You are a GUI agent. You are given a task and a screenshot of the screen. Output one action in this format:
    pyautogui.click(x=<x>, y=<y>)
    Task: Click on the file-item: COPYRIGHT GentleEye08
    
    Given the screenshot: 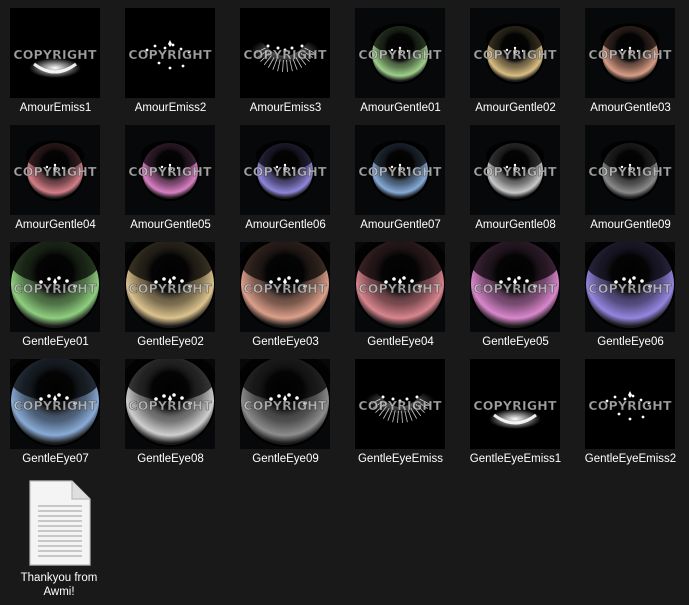 What is the action you would take?
    pyautogui.click(x=170, y=409)
    